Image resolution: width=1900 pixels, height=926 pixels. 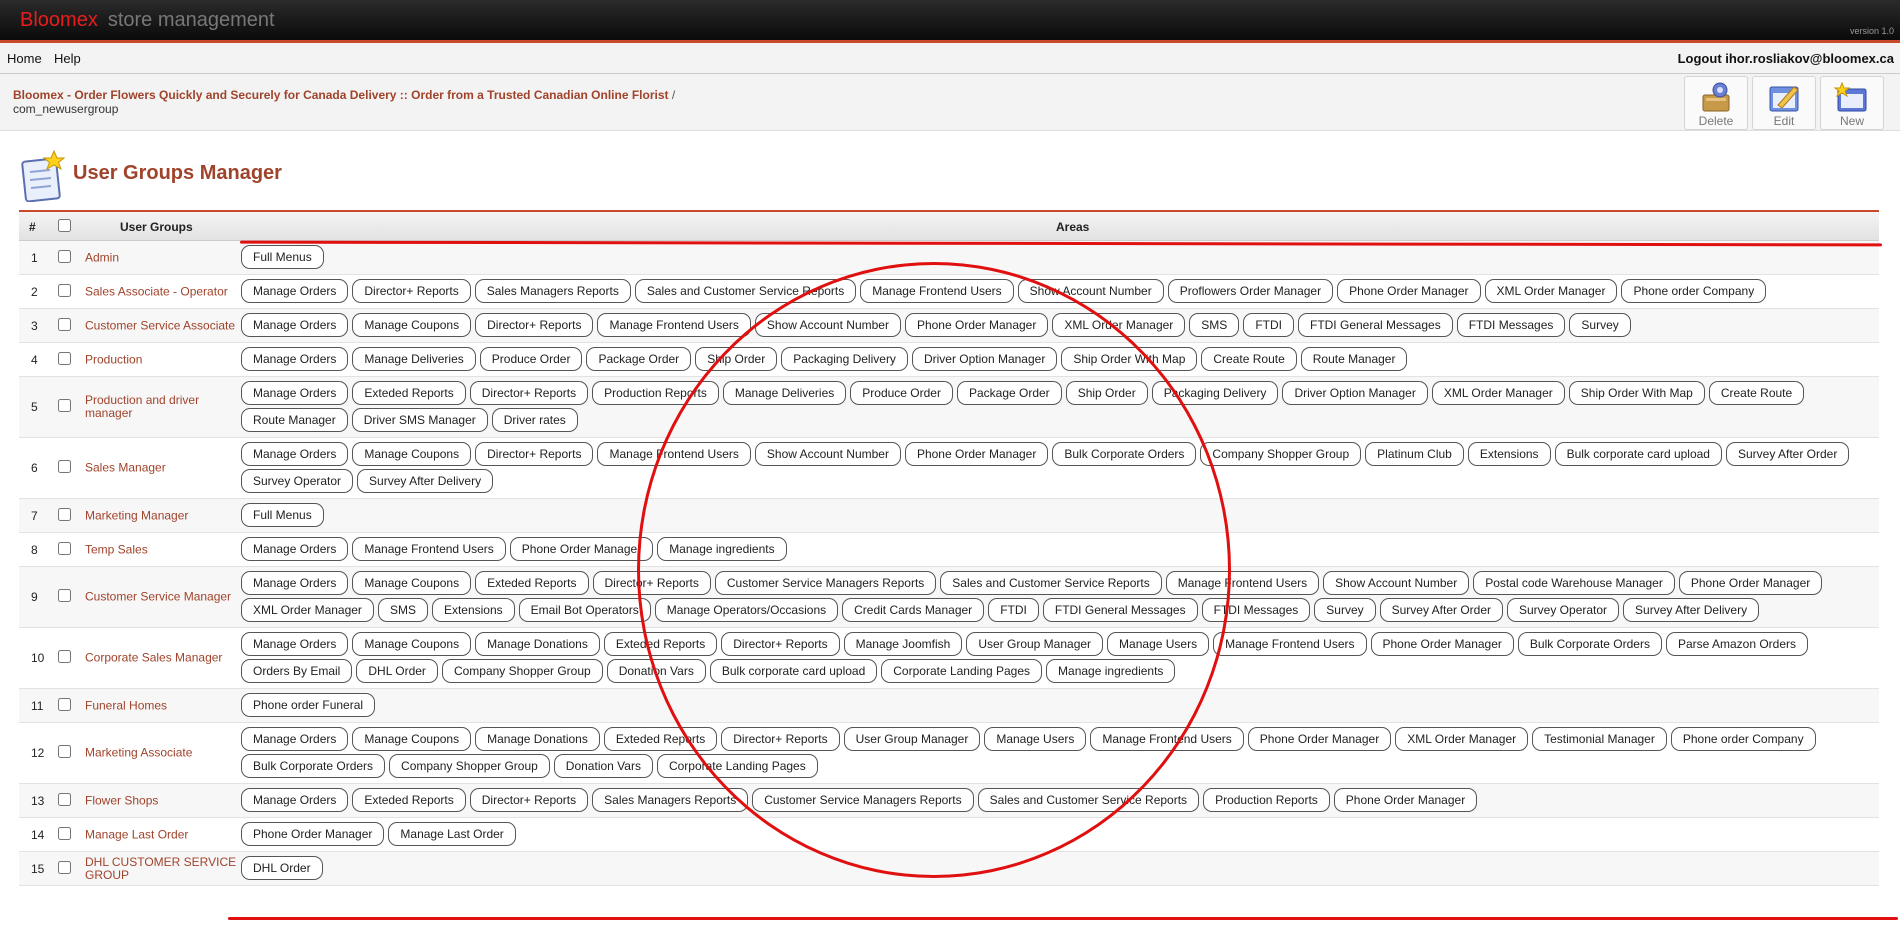 What do you see at coordinates (1636, 393) in the screenshot?
I see `area-tag: Ship Order With Map` at bounding box center [1636, 393].